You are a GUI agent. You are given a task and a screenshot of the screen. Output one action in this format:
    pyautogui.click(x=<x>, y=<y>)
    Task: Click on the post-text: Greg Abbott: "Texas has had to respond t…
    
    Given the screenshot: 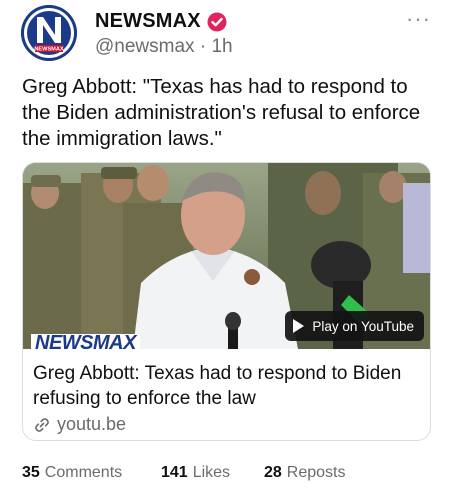 What is the action you would take?
    pyautogui.click(x=221, y=112)
    